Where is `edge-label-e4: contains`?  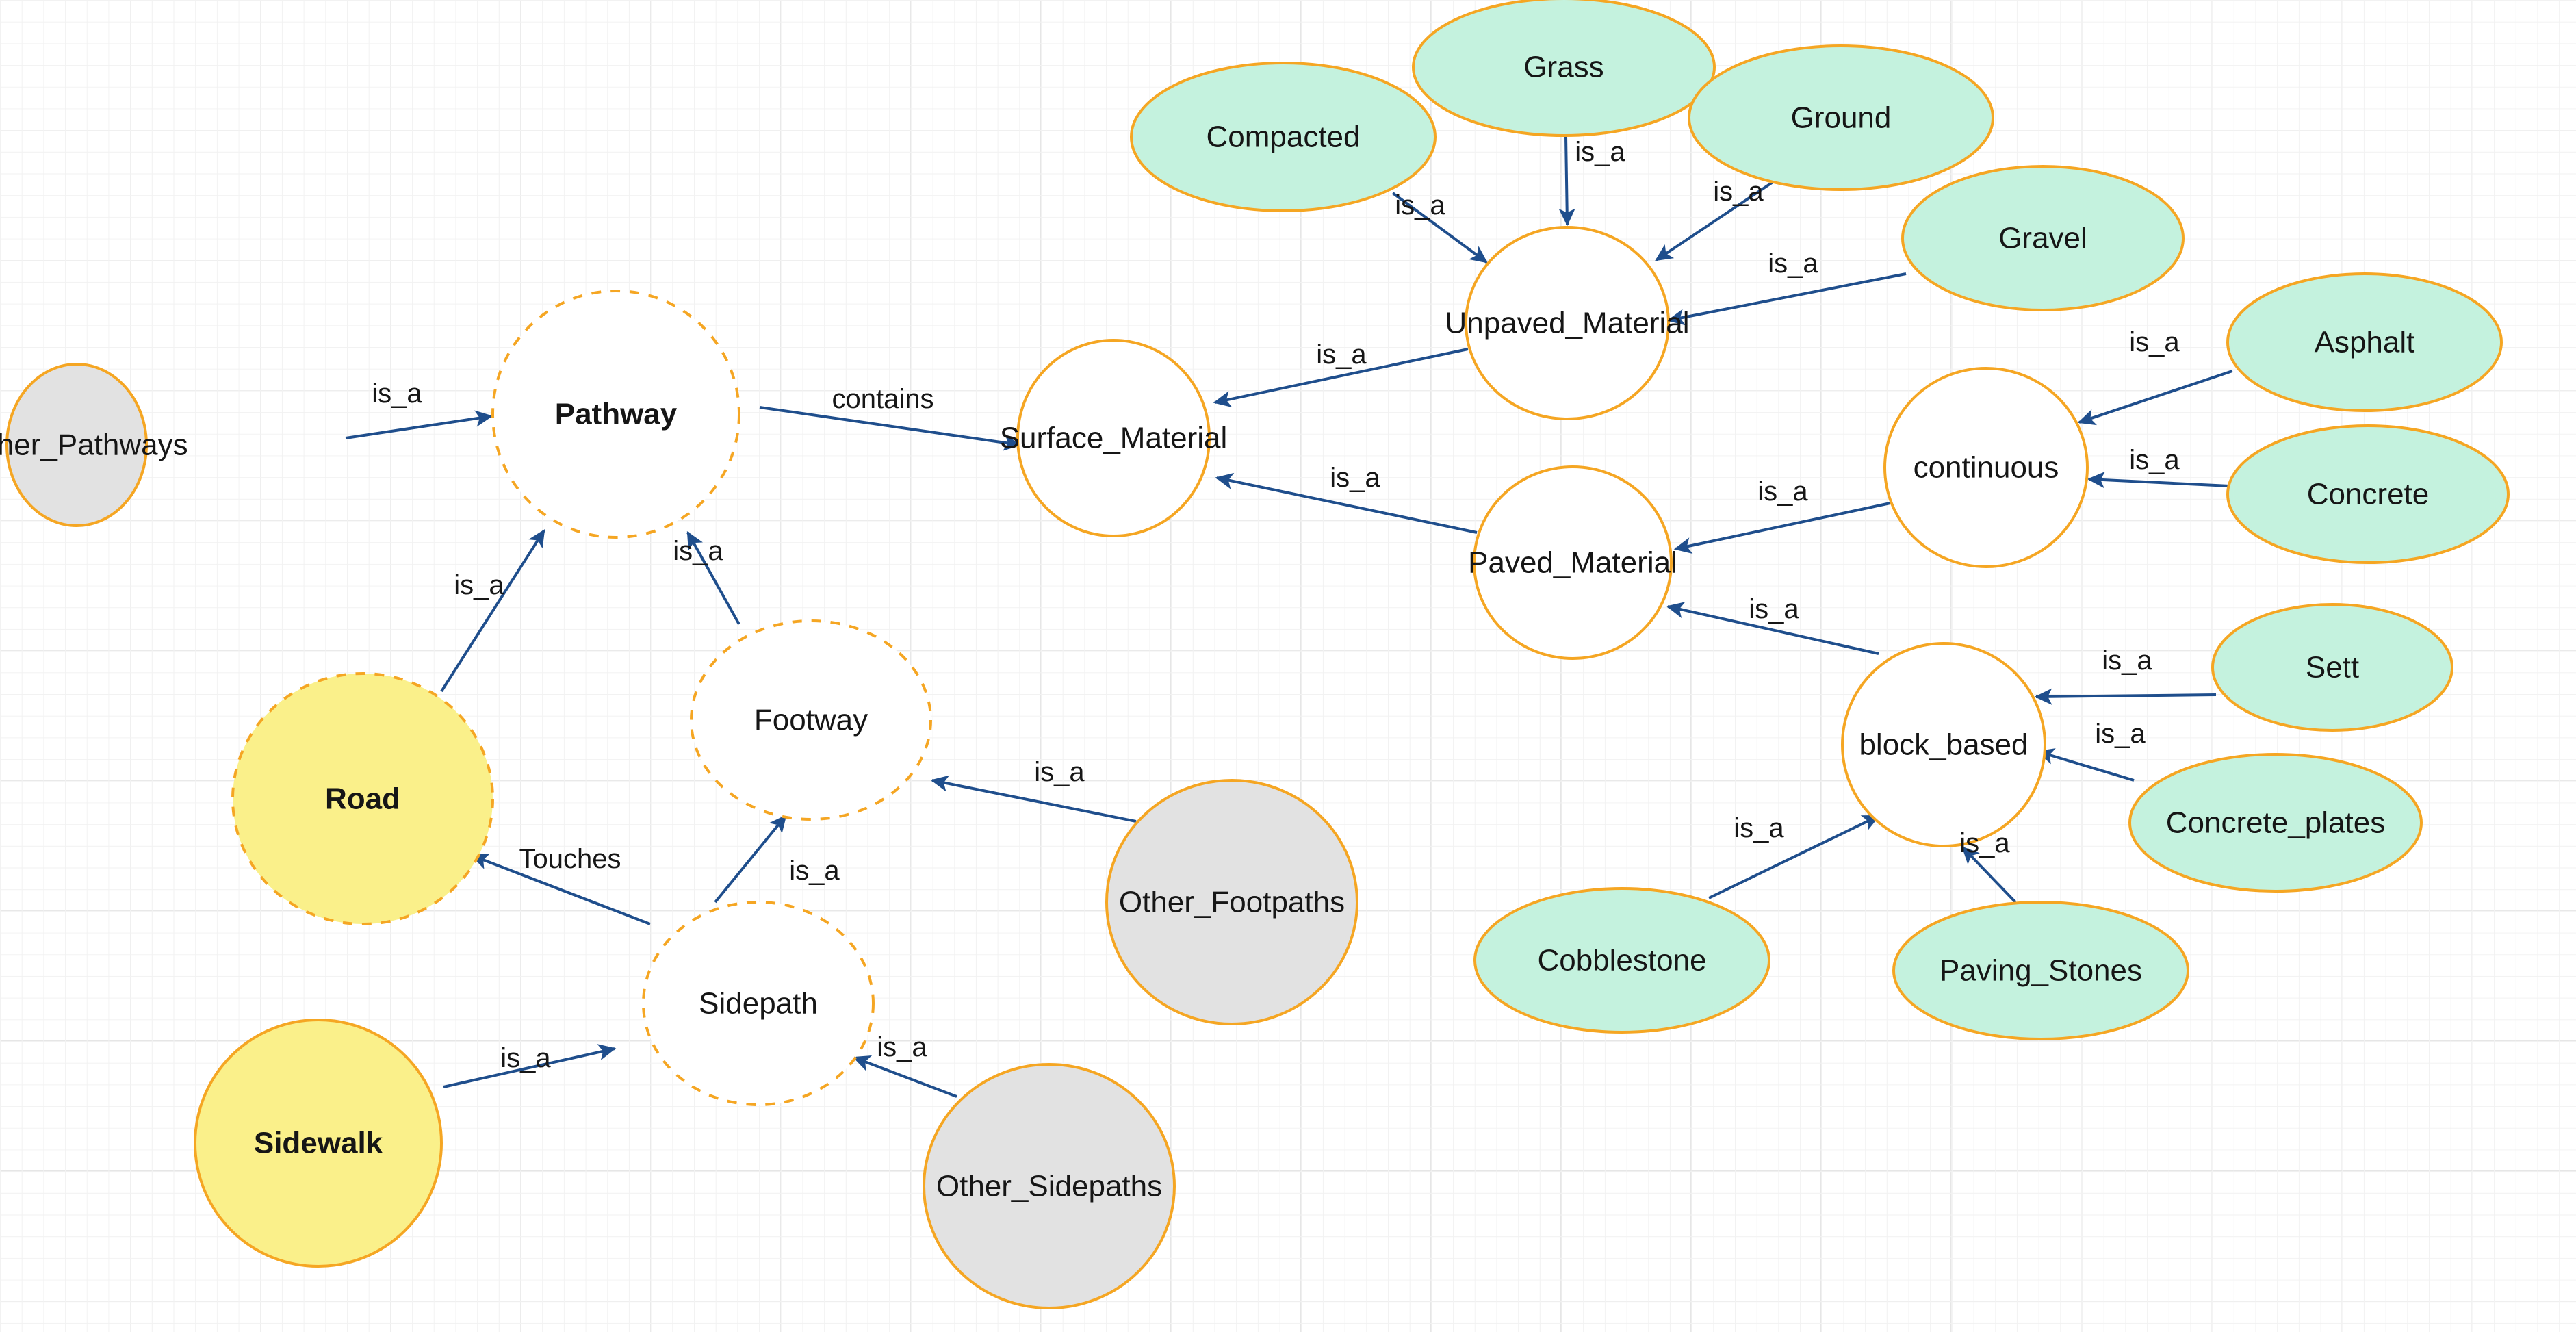
edge-label-e4: contains is located at coordinates (883, 399).